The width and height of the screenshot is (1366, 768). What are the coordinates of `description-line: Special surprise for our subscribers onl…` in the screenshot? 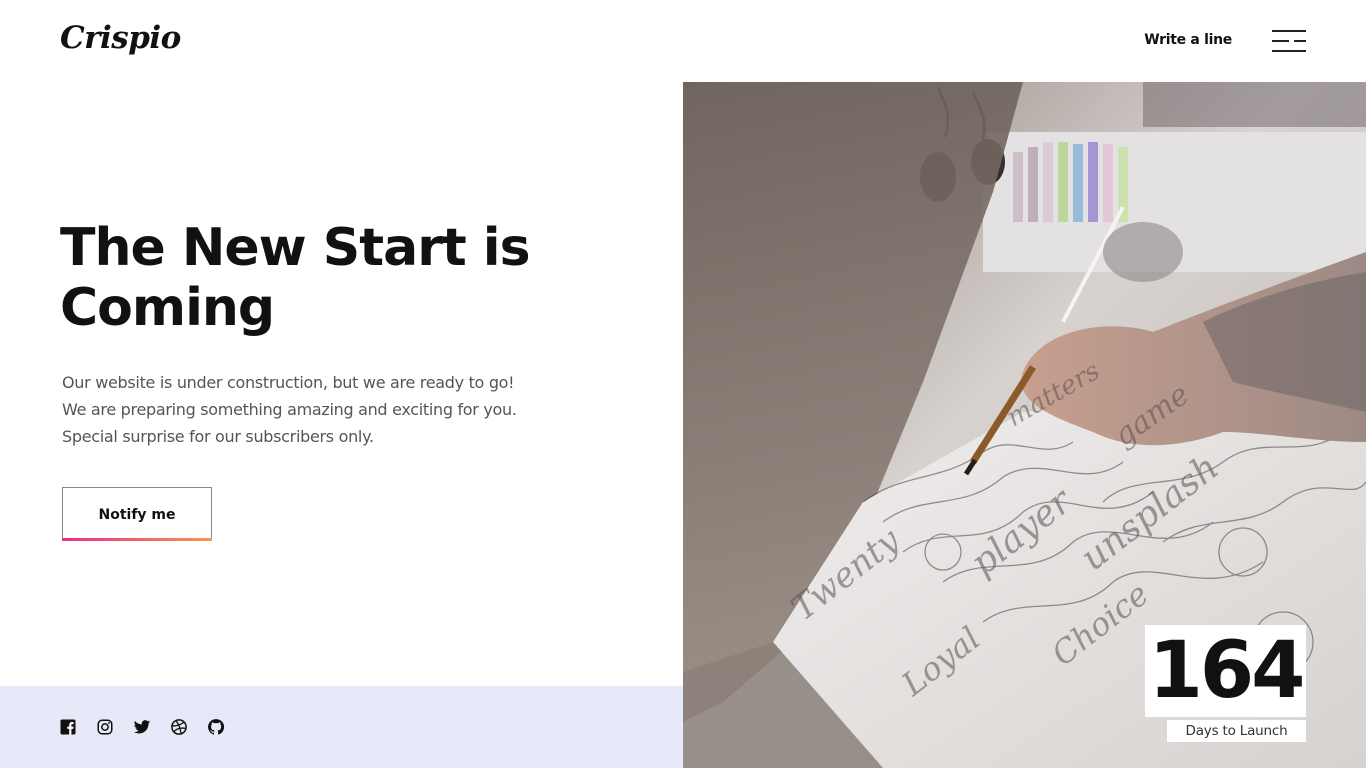 It's located at (218, 436).